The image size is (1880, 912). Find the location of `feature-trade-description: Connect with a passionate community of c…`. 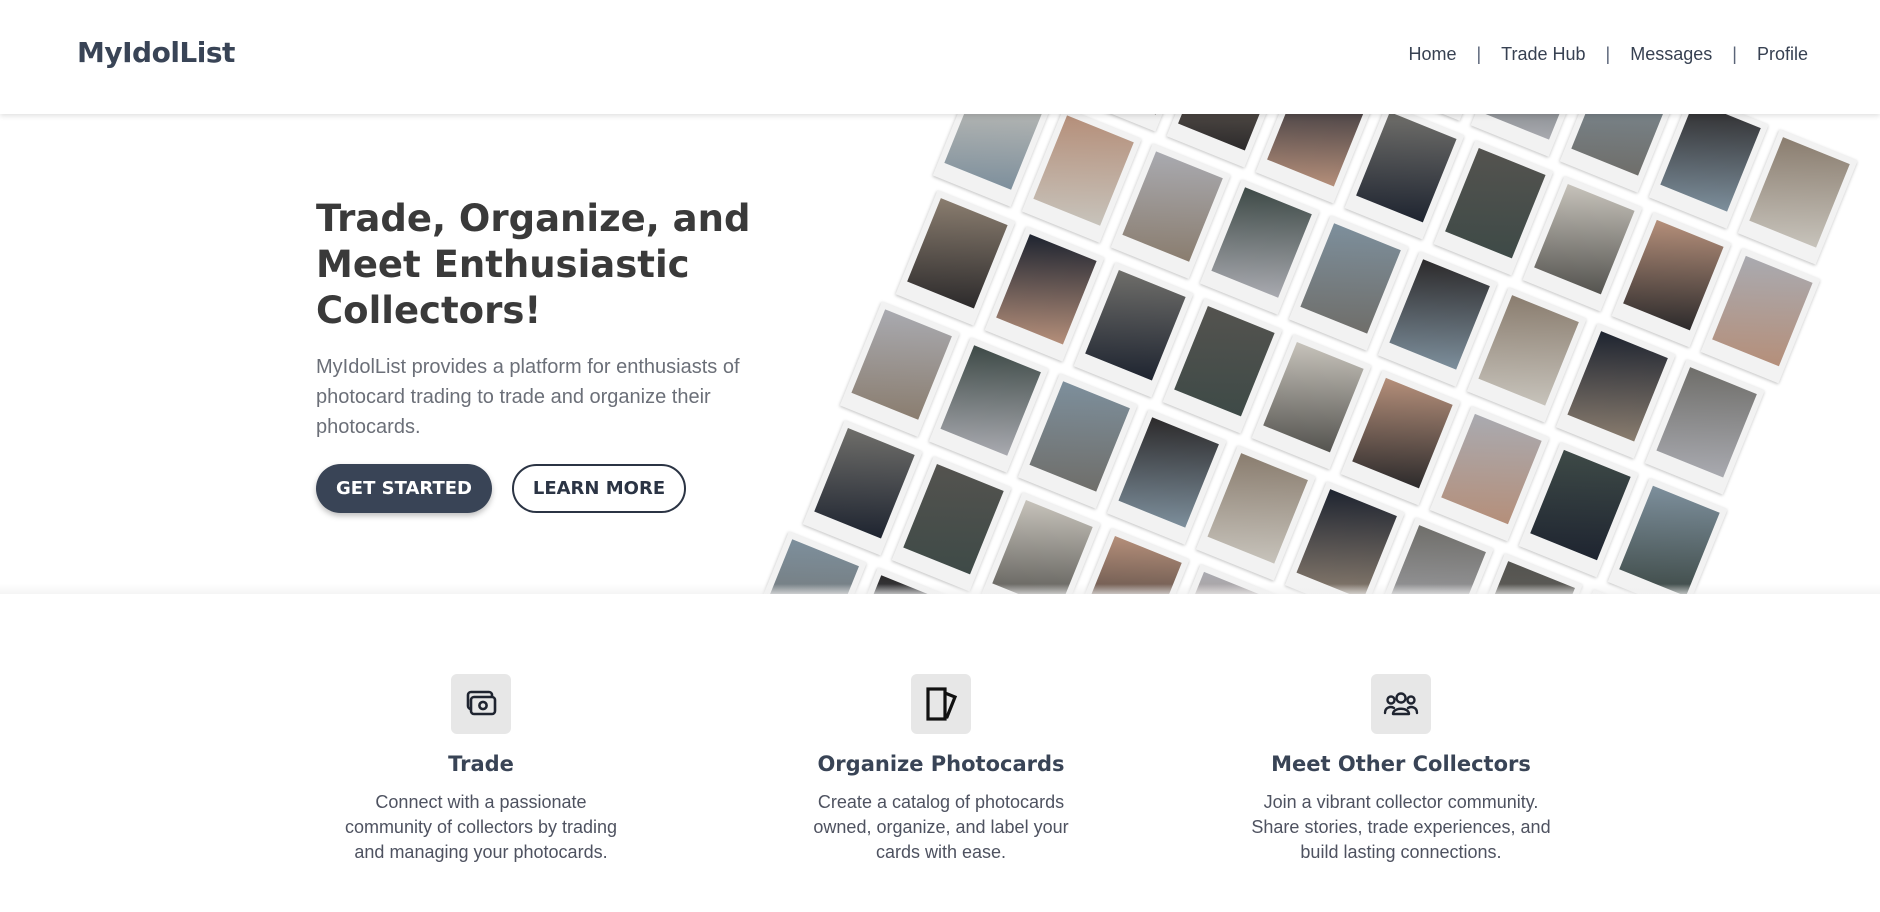

feature-trade-description: Connect with a passionate community of c… is located at coordinates (481, 827).